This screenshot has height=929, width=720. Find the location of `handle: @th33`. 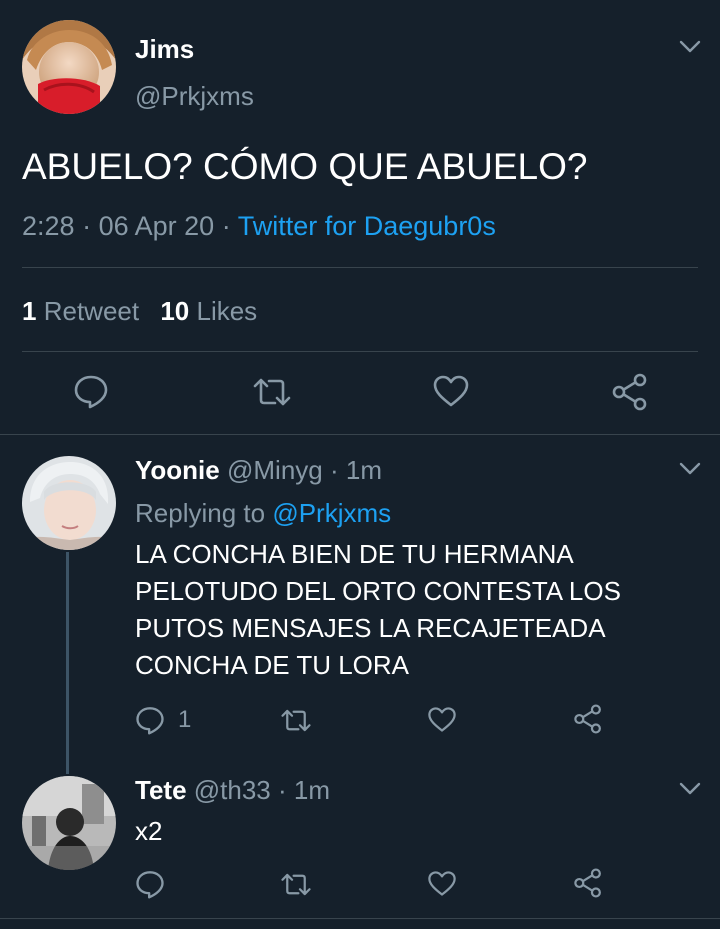

handle: @th33 is located at coordinates (232, 790).